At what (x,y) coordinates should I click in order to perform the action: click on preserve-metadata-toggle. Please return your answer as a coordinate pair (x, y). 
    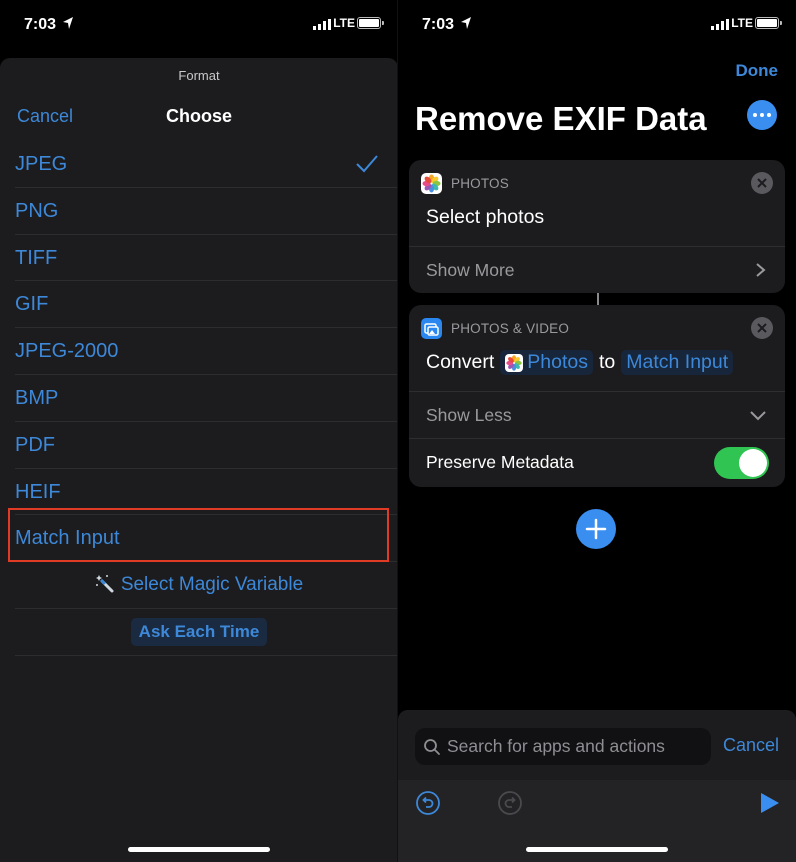
    Looking at the image, I should click on (741, 463).